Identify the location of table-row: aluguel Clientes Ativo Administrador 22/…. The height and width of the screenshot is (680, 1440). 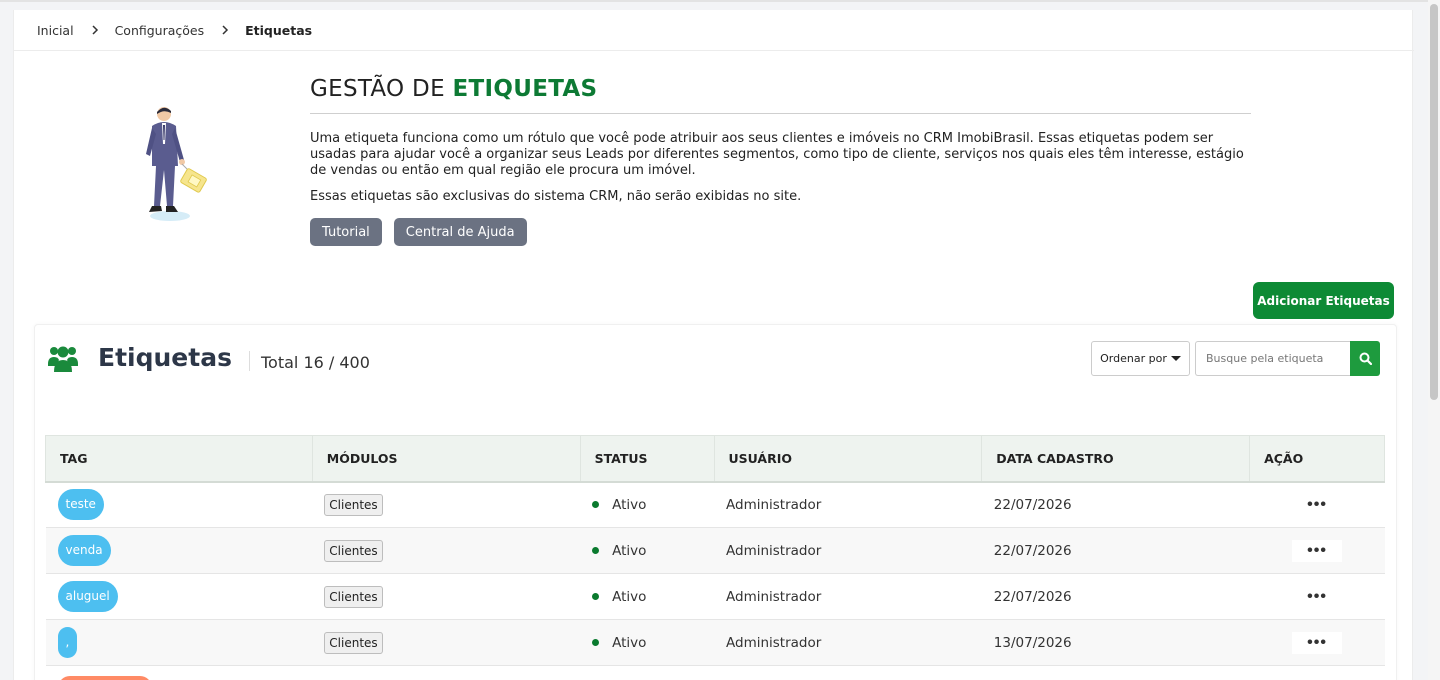
(715, 596).